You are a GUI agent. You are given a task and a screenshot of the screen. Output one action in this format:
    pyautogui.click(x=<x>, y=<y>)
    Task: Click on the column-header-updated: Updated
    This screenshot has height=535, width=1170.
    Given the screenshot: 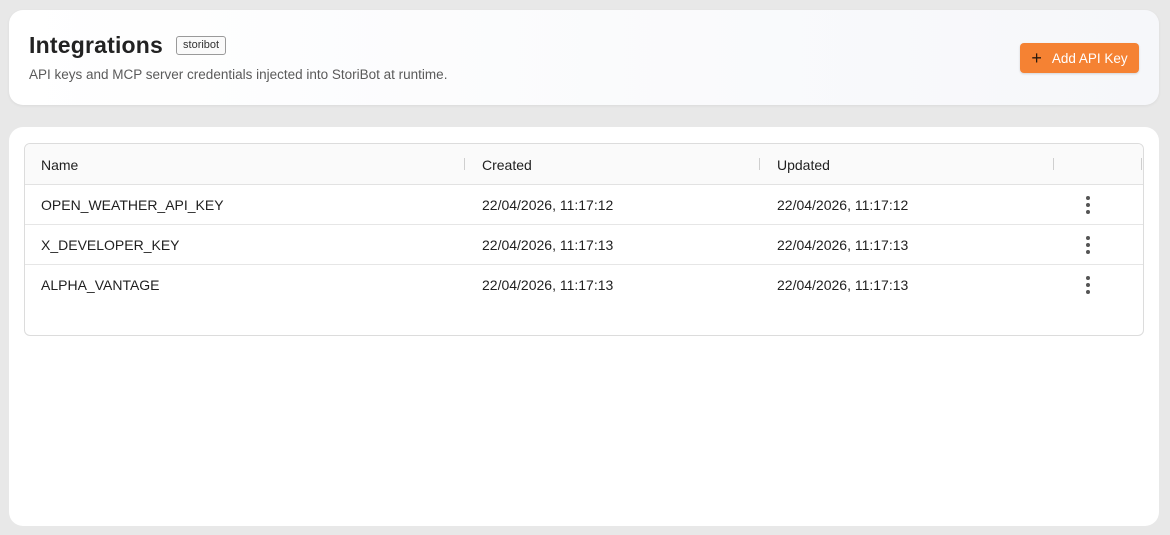 What is the action you would take?
    pyautogui.click(x=803, y=164)
    